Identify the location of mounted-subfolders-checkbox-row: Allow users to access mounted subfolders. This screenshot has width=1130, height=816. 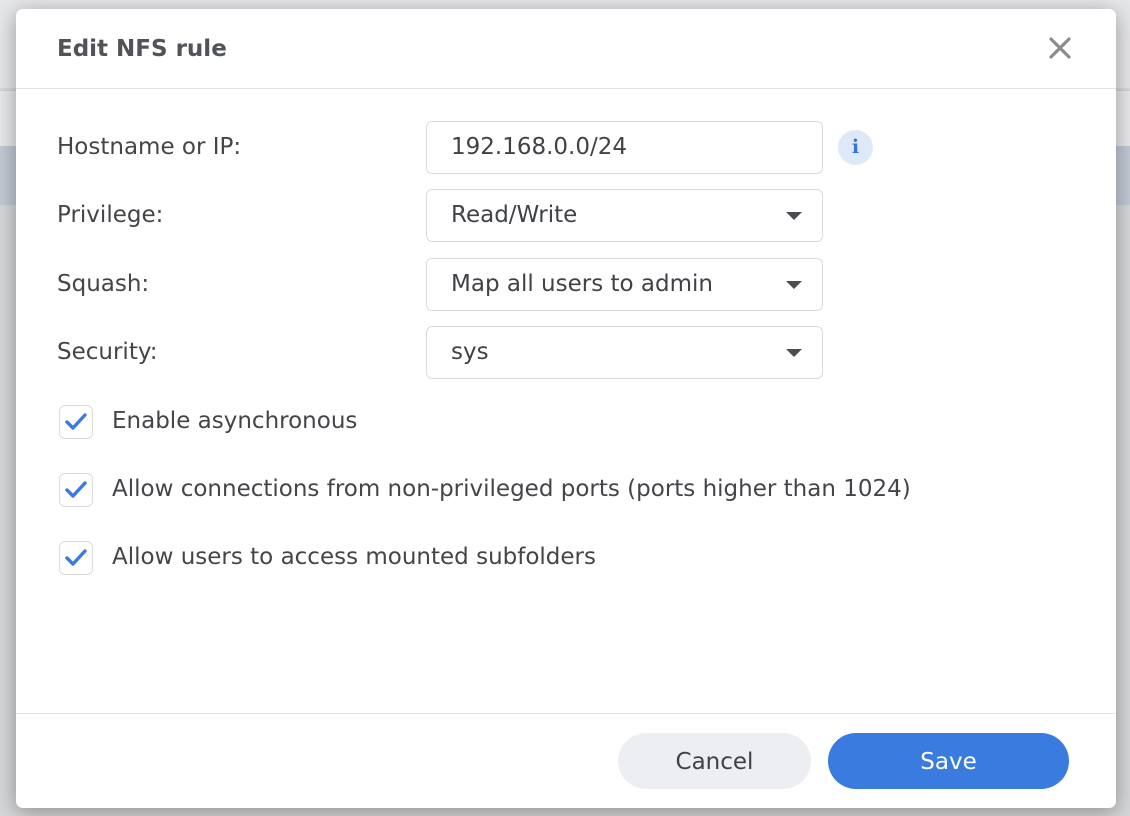
(577, 559).